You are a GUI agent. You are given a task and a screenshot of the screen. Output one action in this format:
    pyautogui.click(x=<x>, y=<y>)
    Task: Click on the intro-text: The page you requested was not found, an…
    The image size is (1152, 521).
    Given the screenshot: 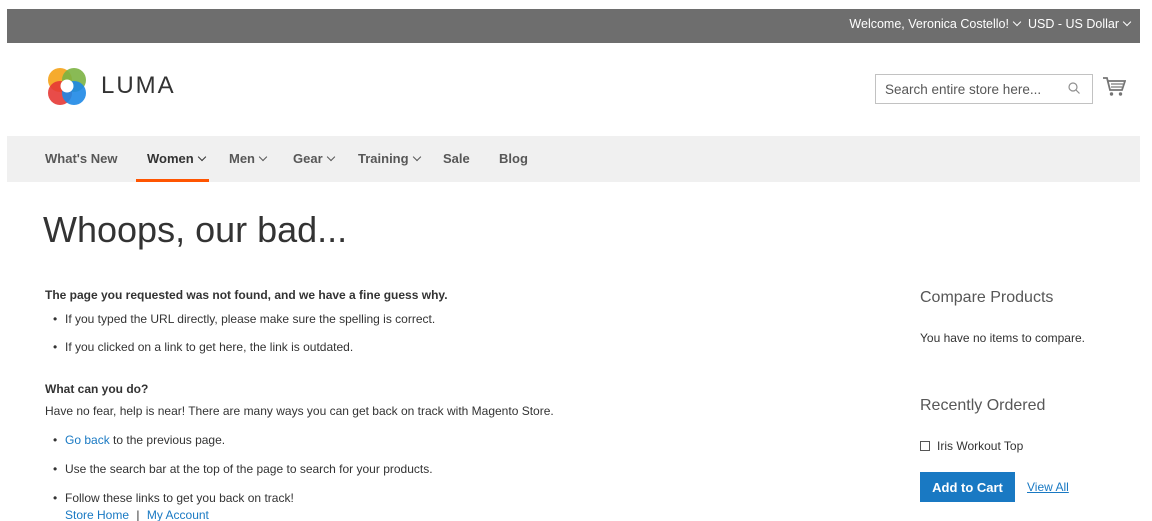 What is the action you would take?
    pyautogui.click(x=246, y=295)
    